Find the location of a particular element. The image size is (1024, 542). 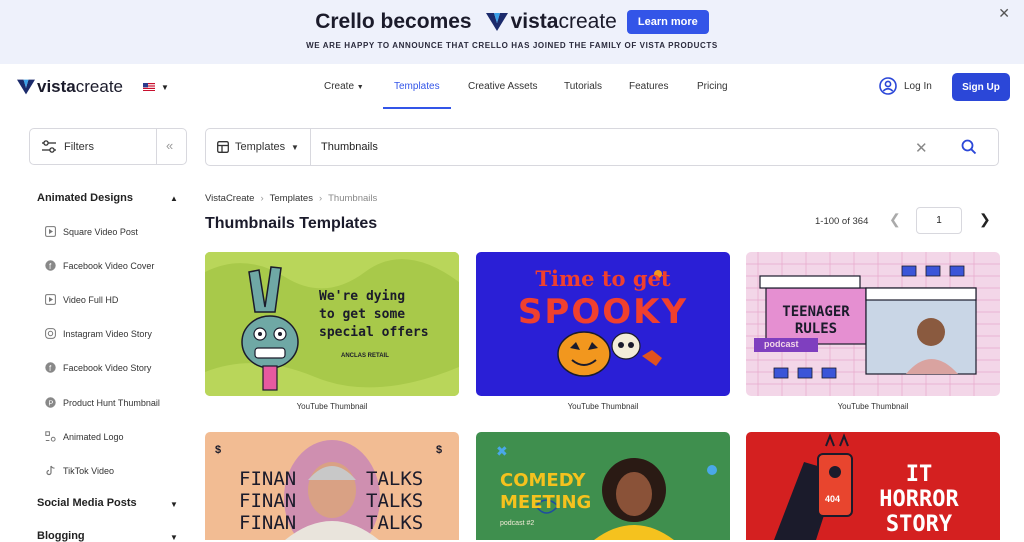

card-1-sub: ANCLAS RETAIL is located at coordinates (365, 356).